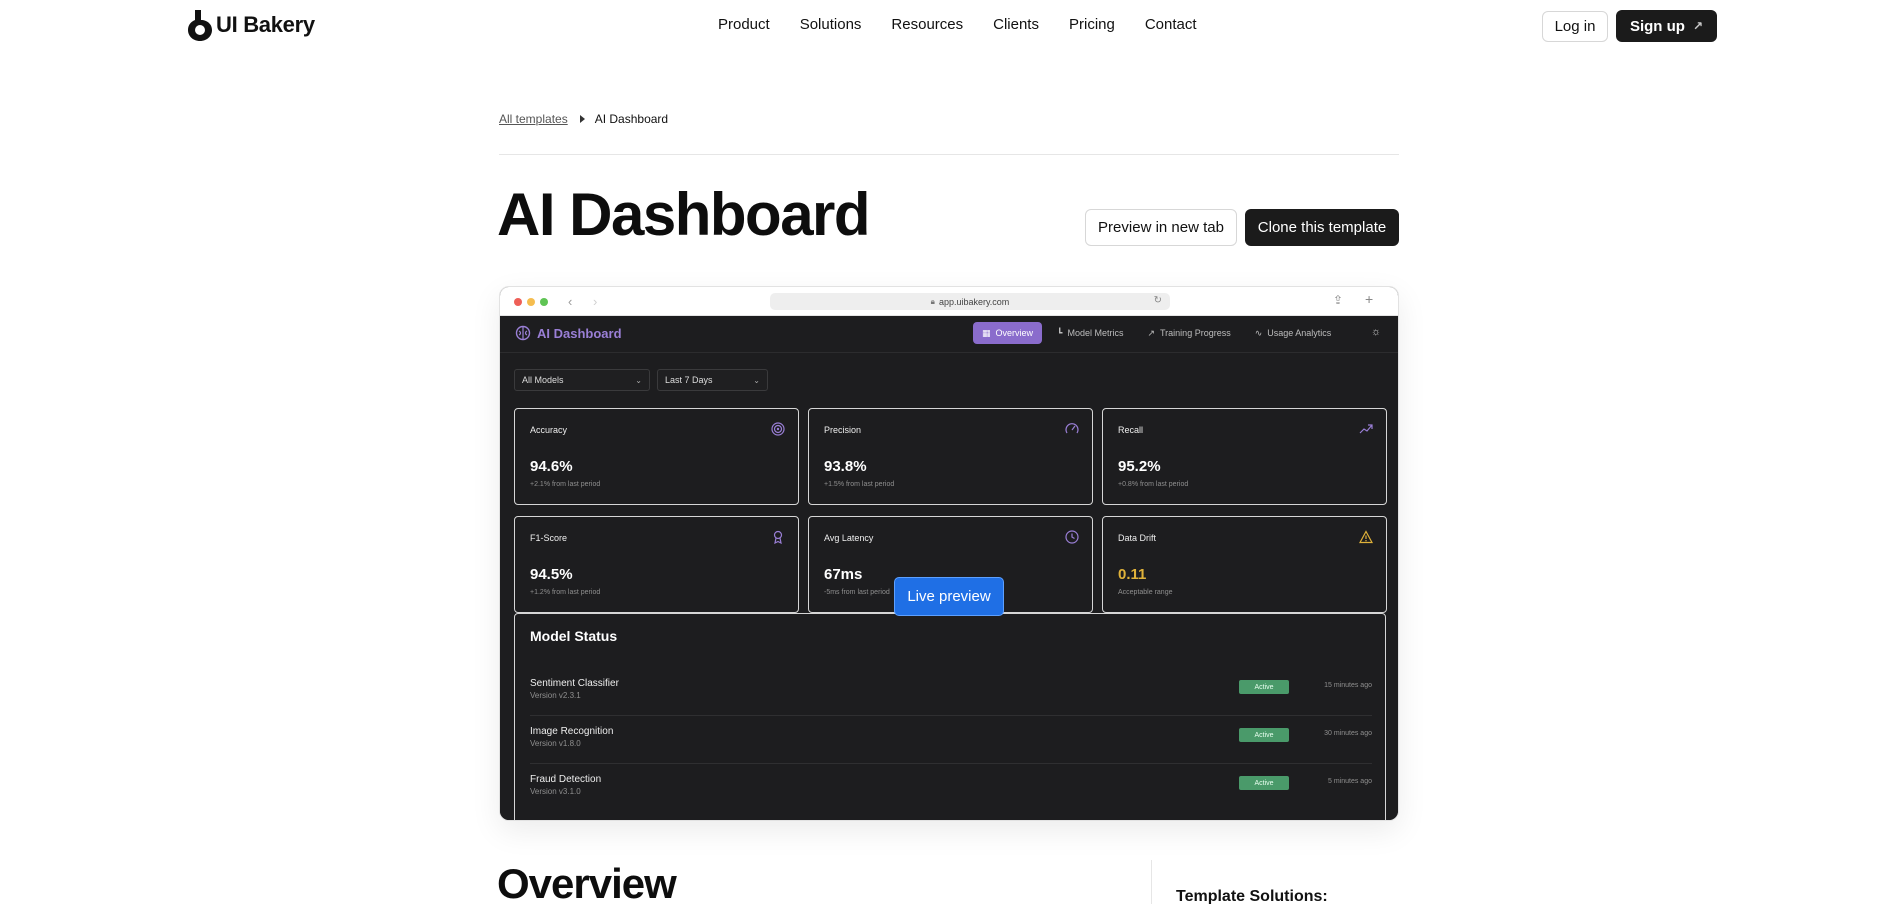 This screenshot has width=1896, height=904. What do you see at coordinates (565, 592) in the screenshot?
I see `card-change: +1.2% from last period` at bounding box center [565, 592].